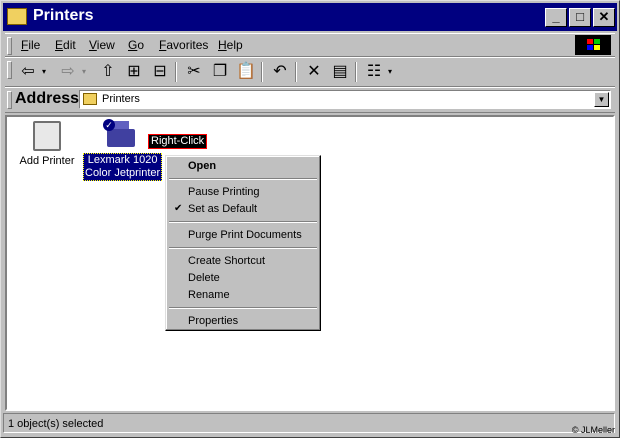 Image resolution: width=620 pixels, height=438 pixels. What do you see at coordinates (340, 72) in the screenshot?
I see `properties-icon: ▤` at bounding box center [340, 72].